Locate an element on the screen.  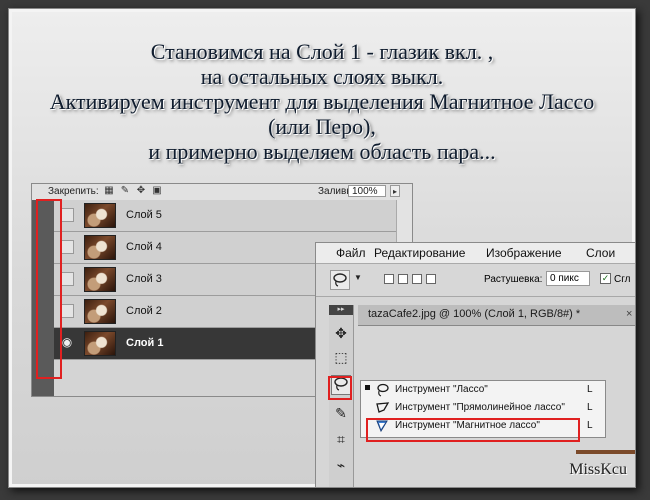
lasso-tool-highlight is located at coordinates (340, 388).